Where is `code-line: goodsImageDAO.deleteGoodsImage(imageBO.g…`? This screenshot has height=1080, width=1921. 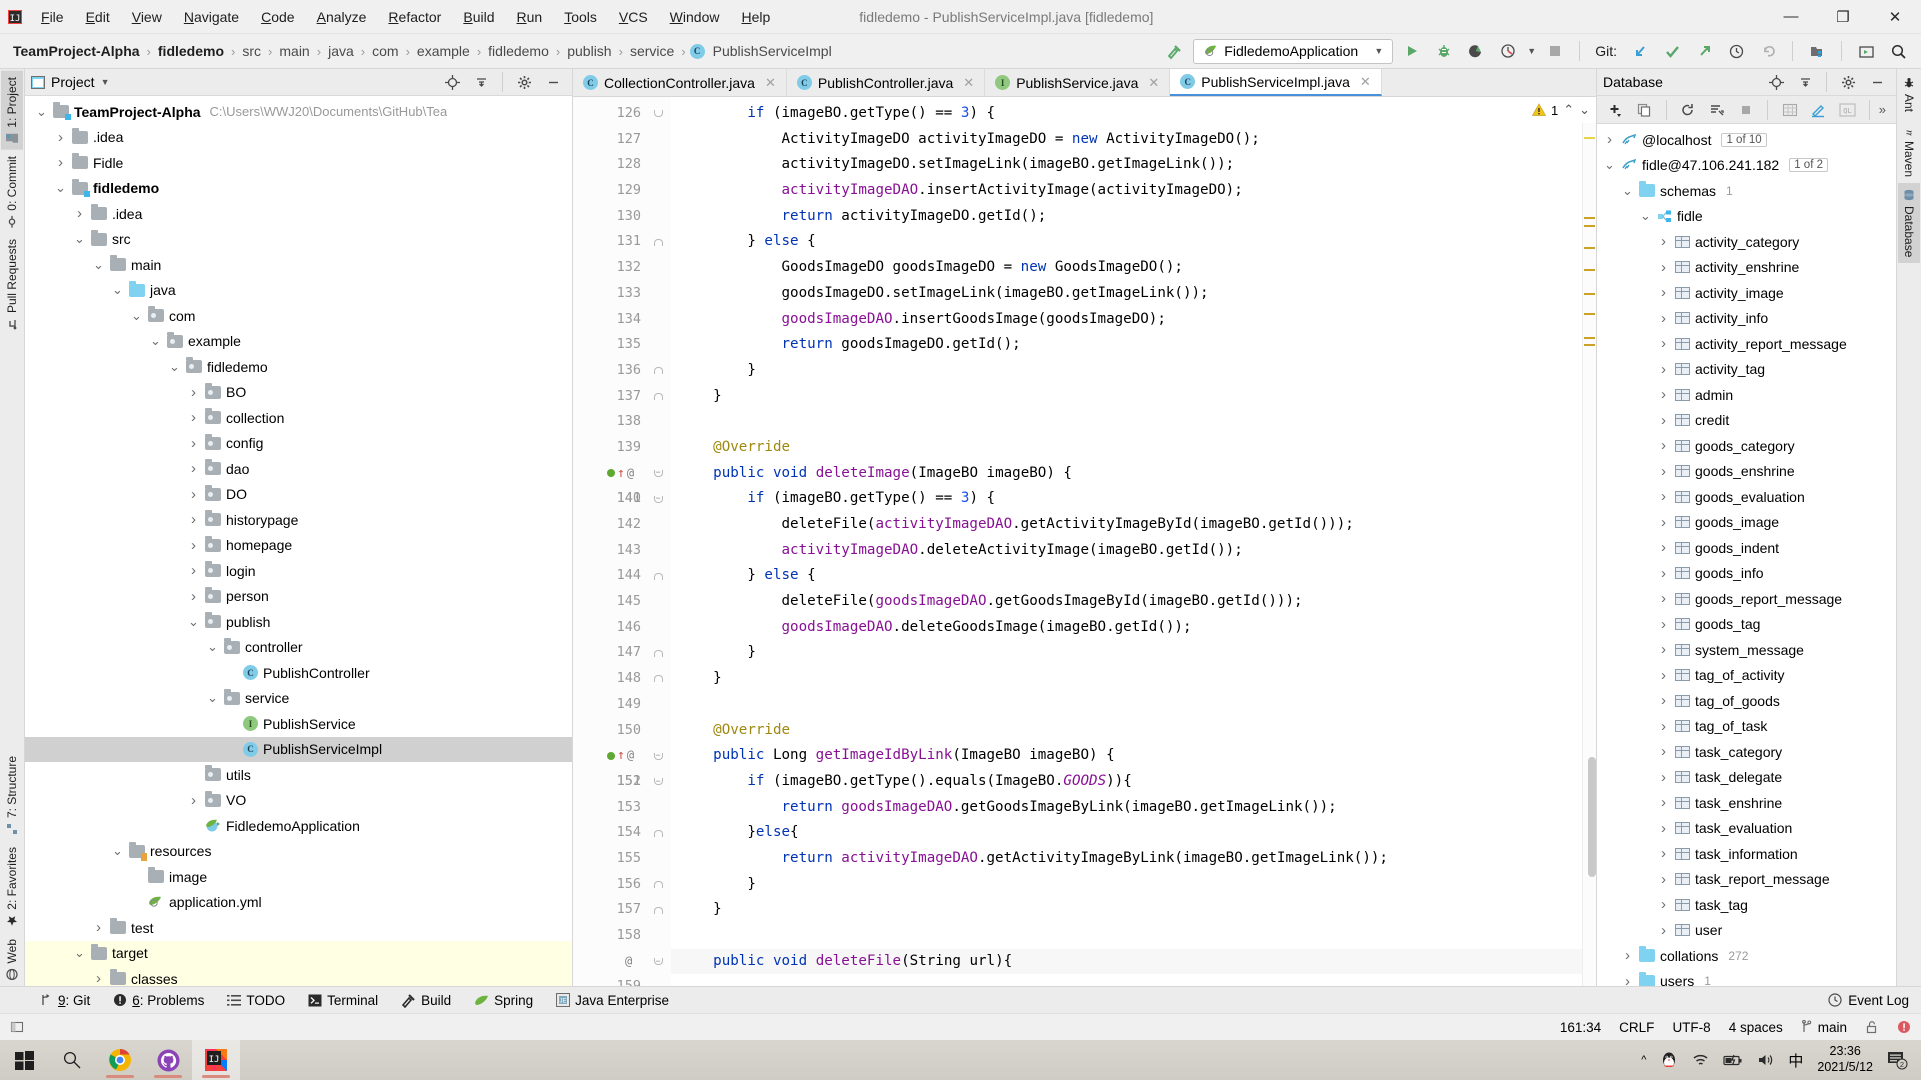 code-line: goodsImageDAO.deleteGoodsImage(imageBO.g… is located at coordinates (1126, 628).